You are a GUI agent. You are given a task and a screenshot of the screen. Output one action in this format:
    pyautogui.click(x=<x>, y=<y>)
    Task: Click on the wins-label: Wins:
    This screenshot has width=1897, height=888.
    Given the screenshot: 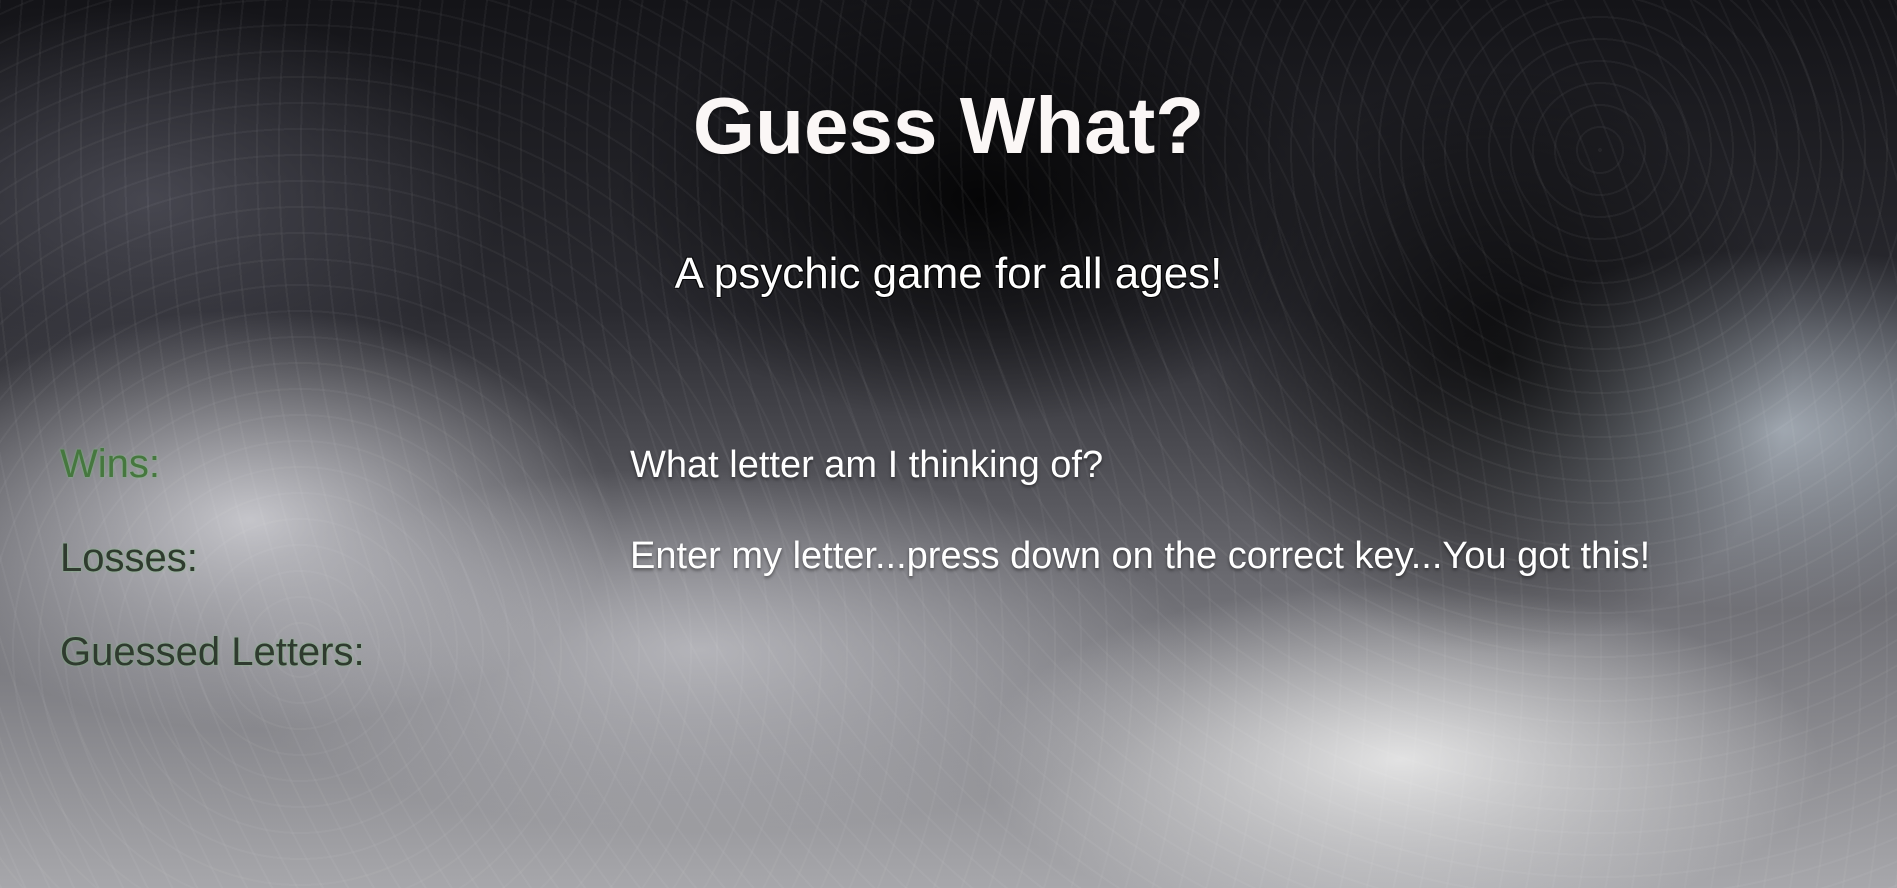 What is the action you would take?
    pyautogui.click(x=110, y=464)
    